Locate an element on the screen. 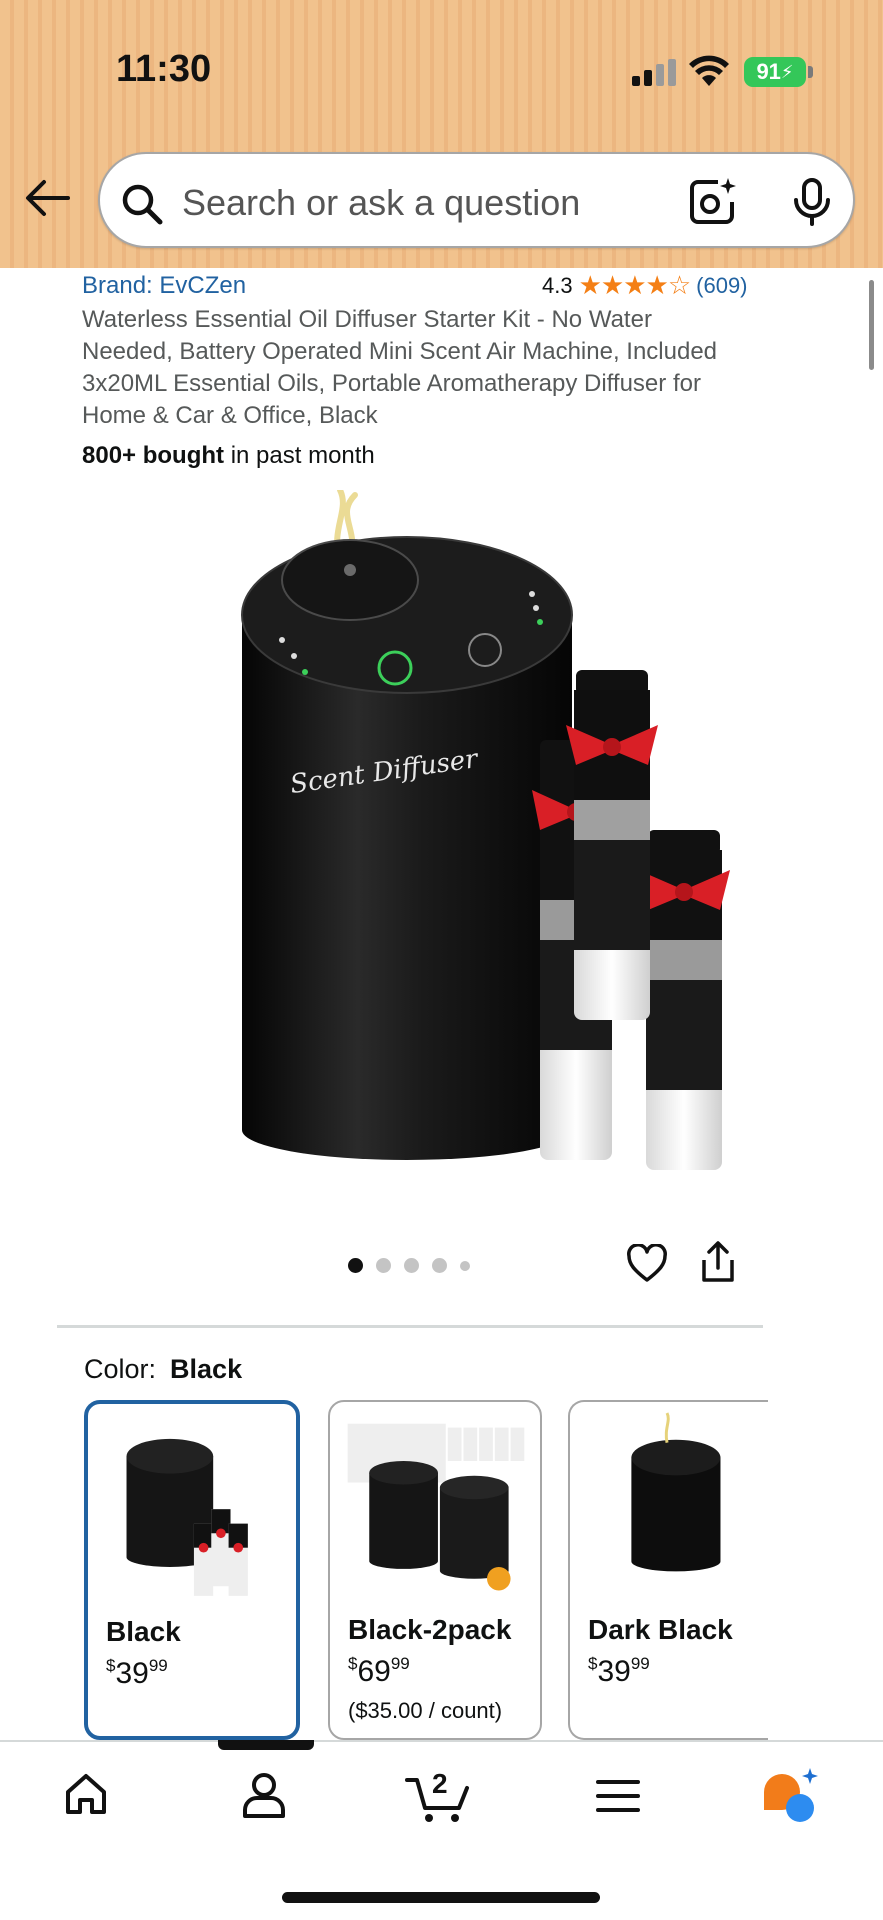  search-bar: Search or ask a question is located at coordinates (476, 200).